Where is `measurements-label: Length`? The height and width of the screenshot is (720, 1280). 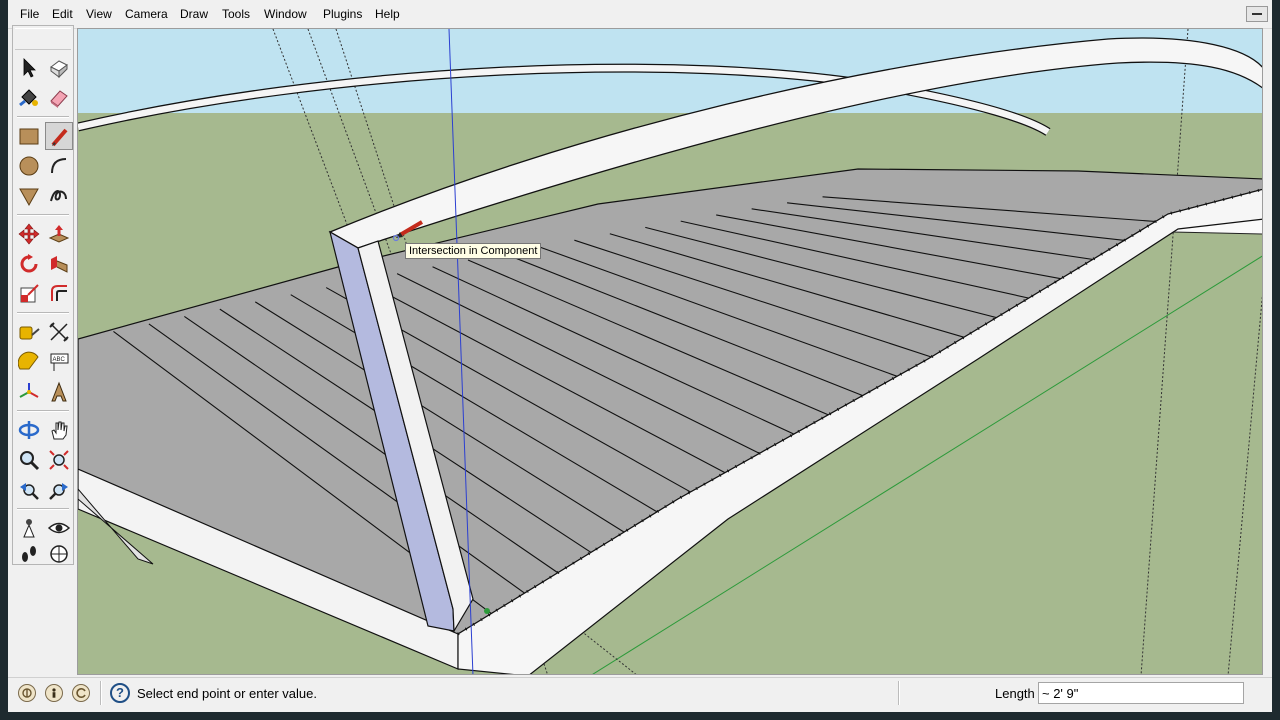 measurements-label: Length is located at coordinates (1015, 693).